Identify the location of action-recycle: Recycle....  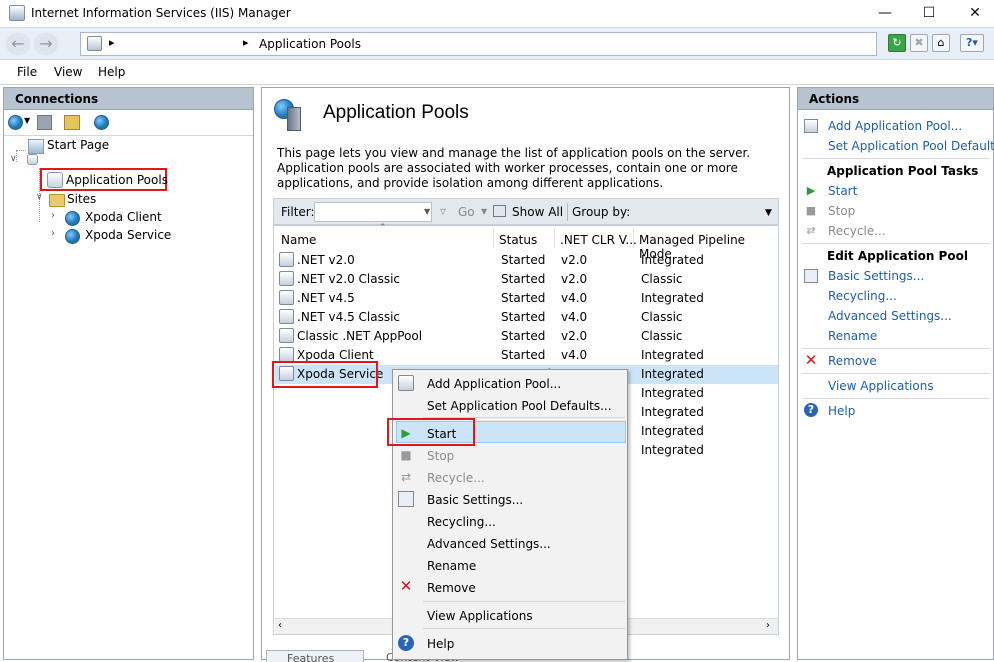
(857, 231).